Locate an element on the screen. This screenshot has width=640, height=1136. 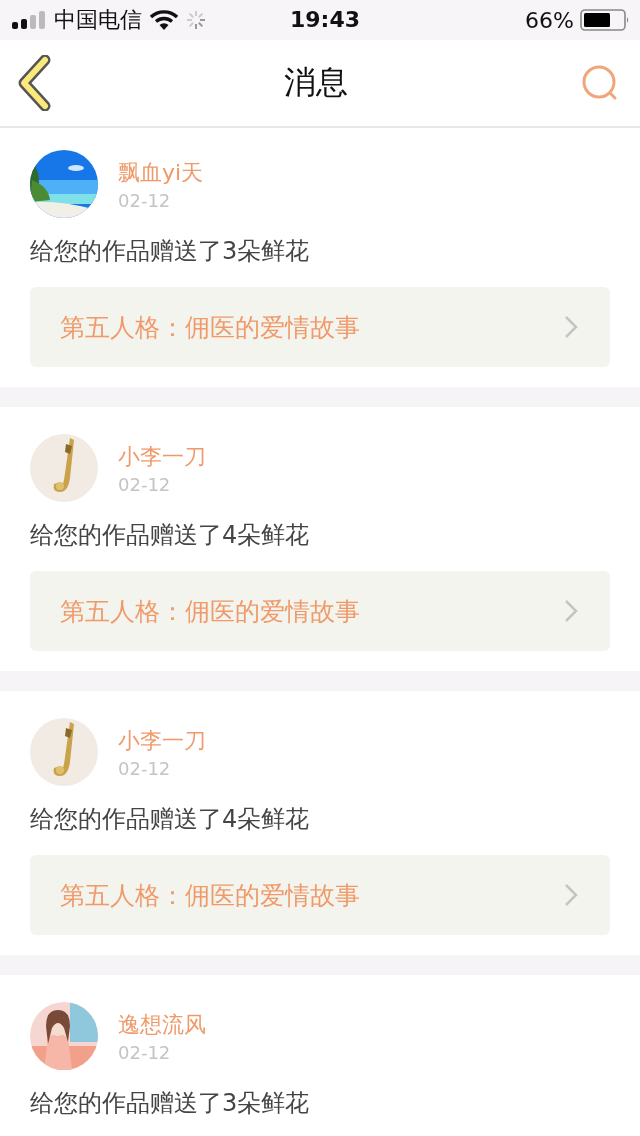
page-title: 消息 is located at coordinates (316, 82).